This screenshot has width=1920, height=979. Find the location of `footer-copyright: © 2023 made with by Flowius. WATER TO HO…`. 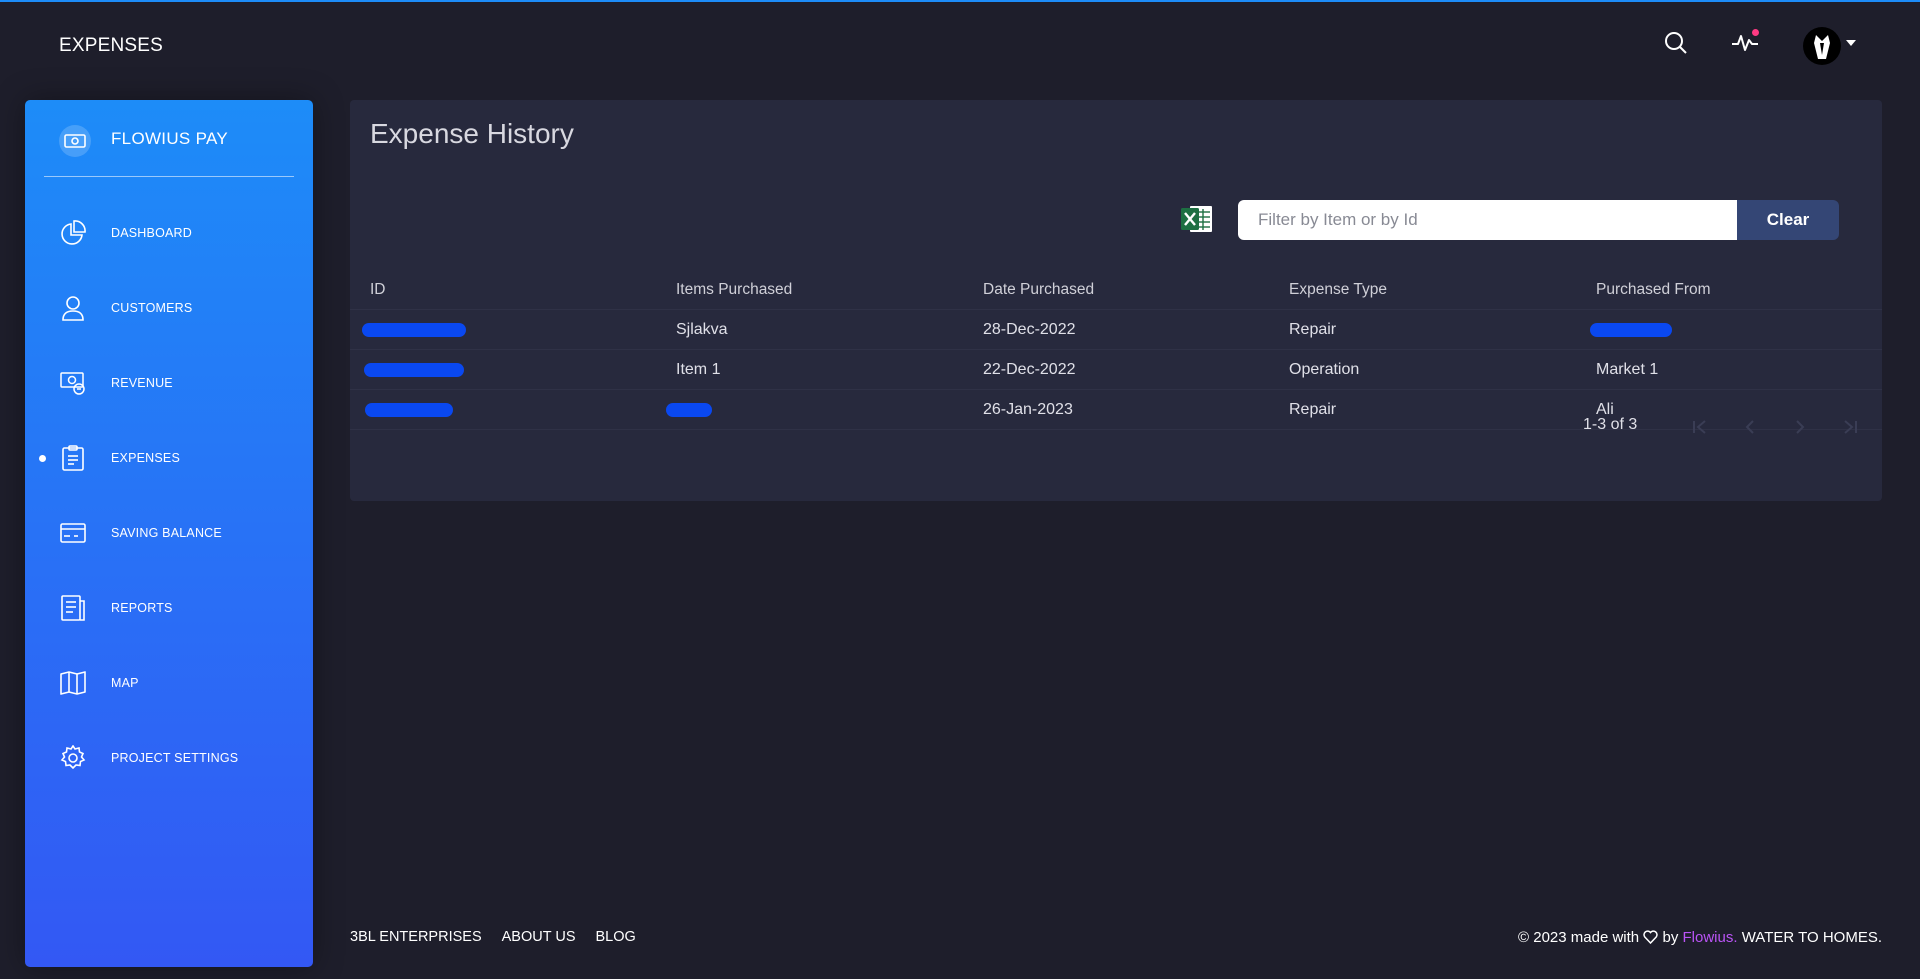

footer-copyright: © 2023 made with by Flowius. WATER TO HO… is located at coordinates (1700, 937).